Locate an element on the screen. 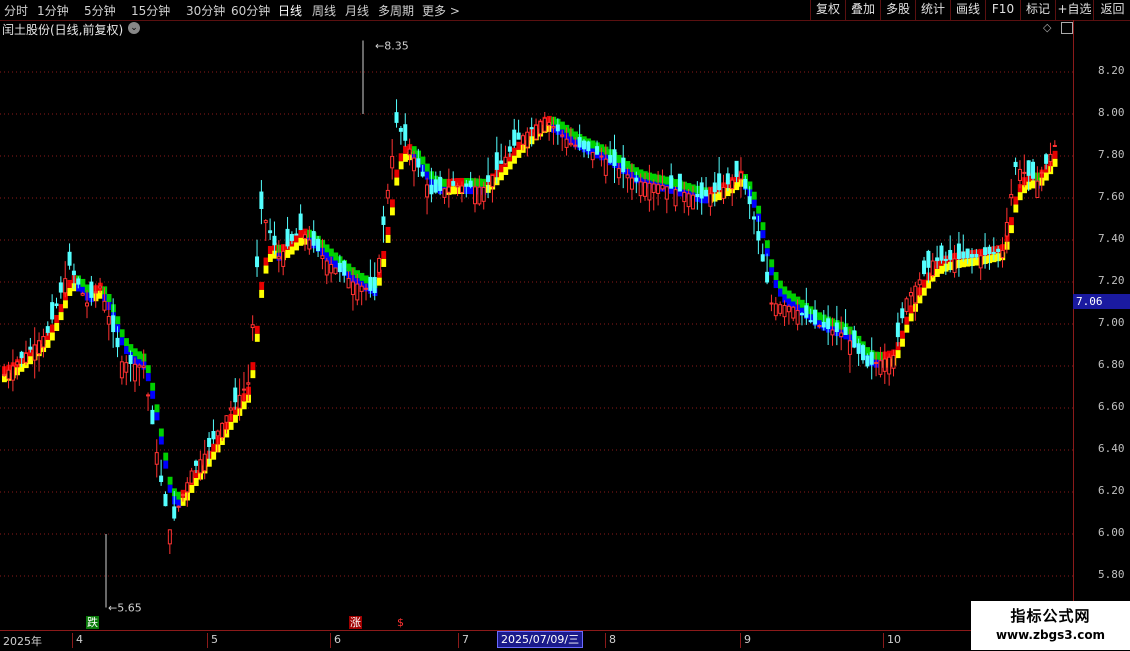 This screenshot has height=651, width=1130. draw-line-button: 画线 is located at coordinates (967, 10).